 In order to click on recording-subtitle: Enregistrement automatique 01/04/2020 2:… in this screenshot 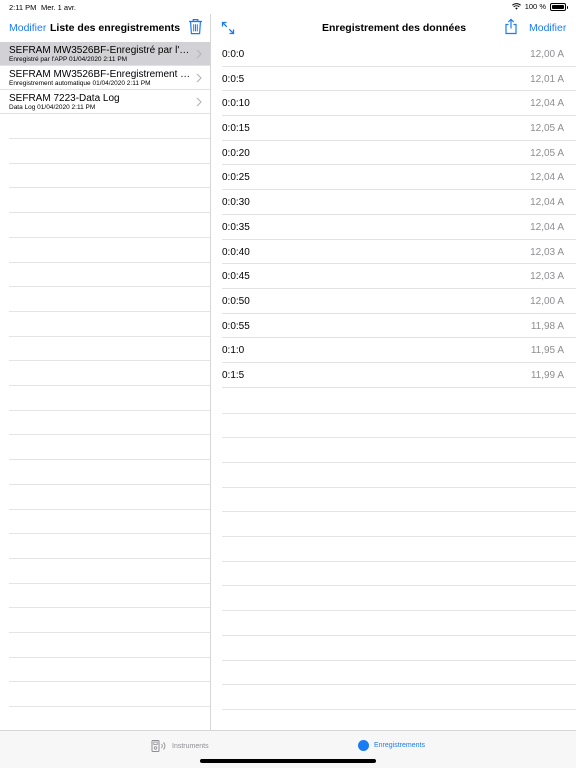, I will do `click(80, 83)`.